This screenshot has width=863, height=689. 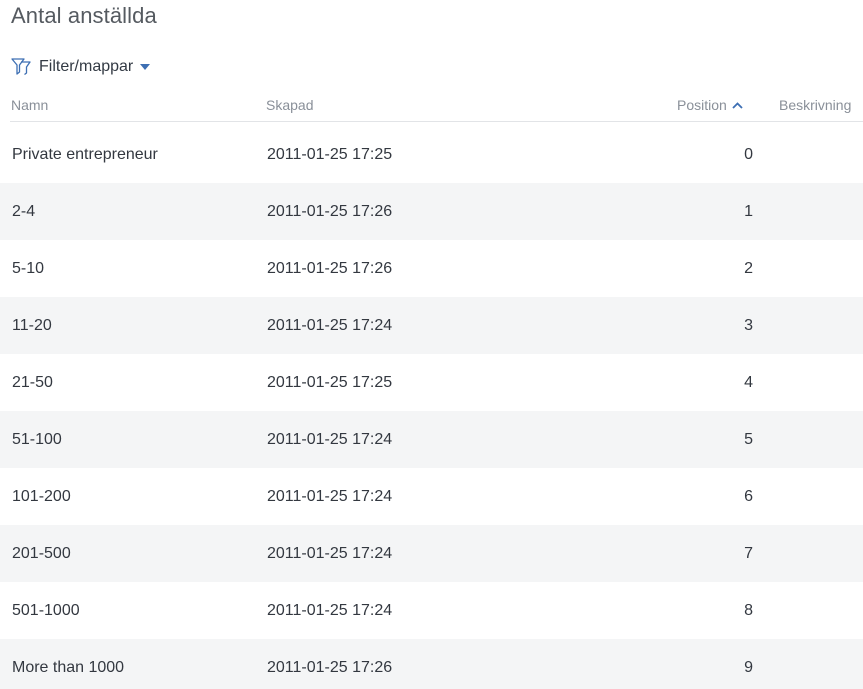 What do you see at coordinates (748, 667) in the screenshot?
I see `cell-position: 9` at bounding box center [748, 667].